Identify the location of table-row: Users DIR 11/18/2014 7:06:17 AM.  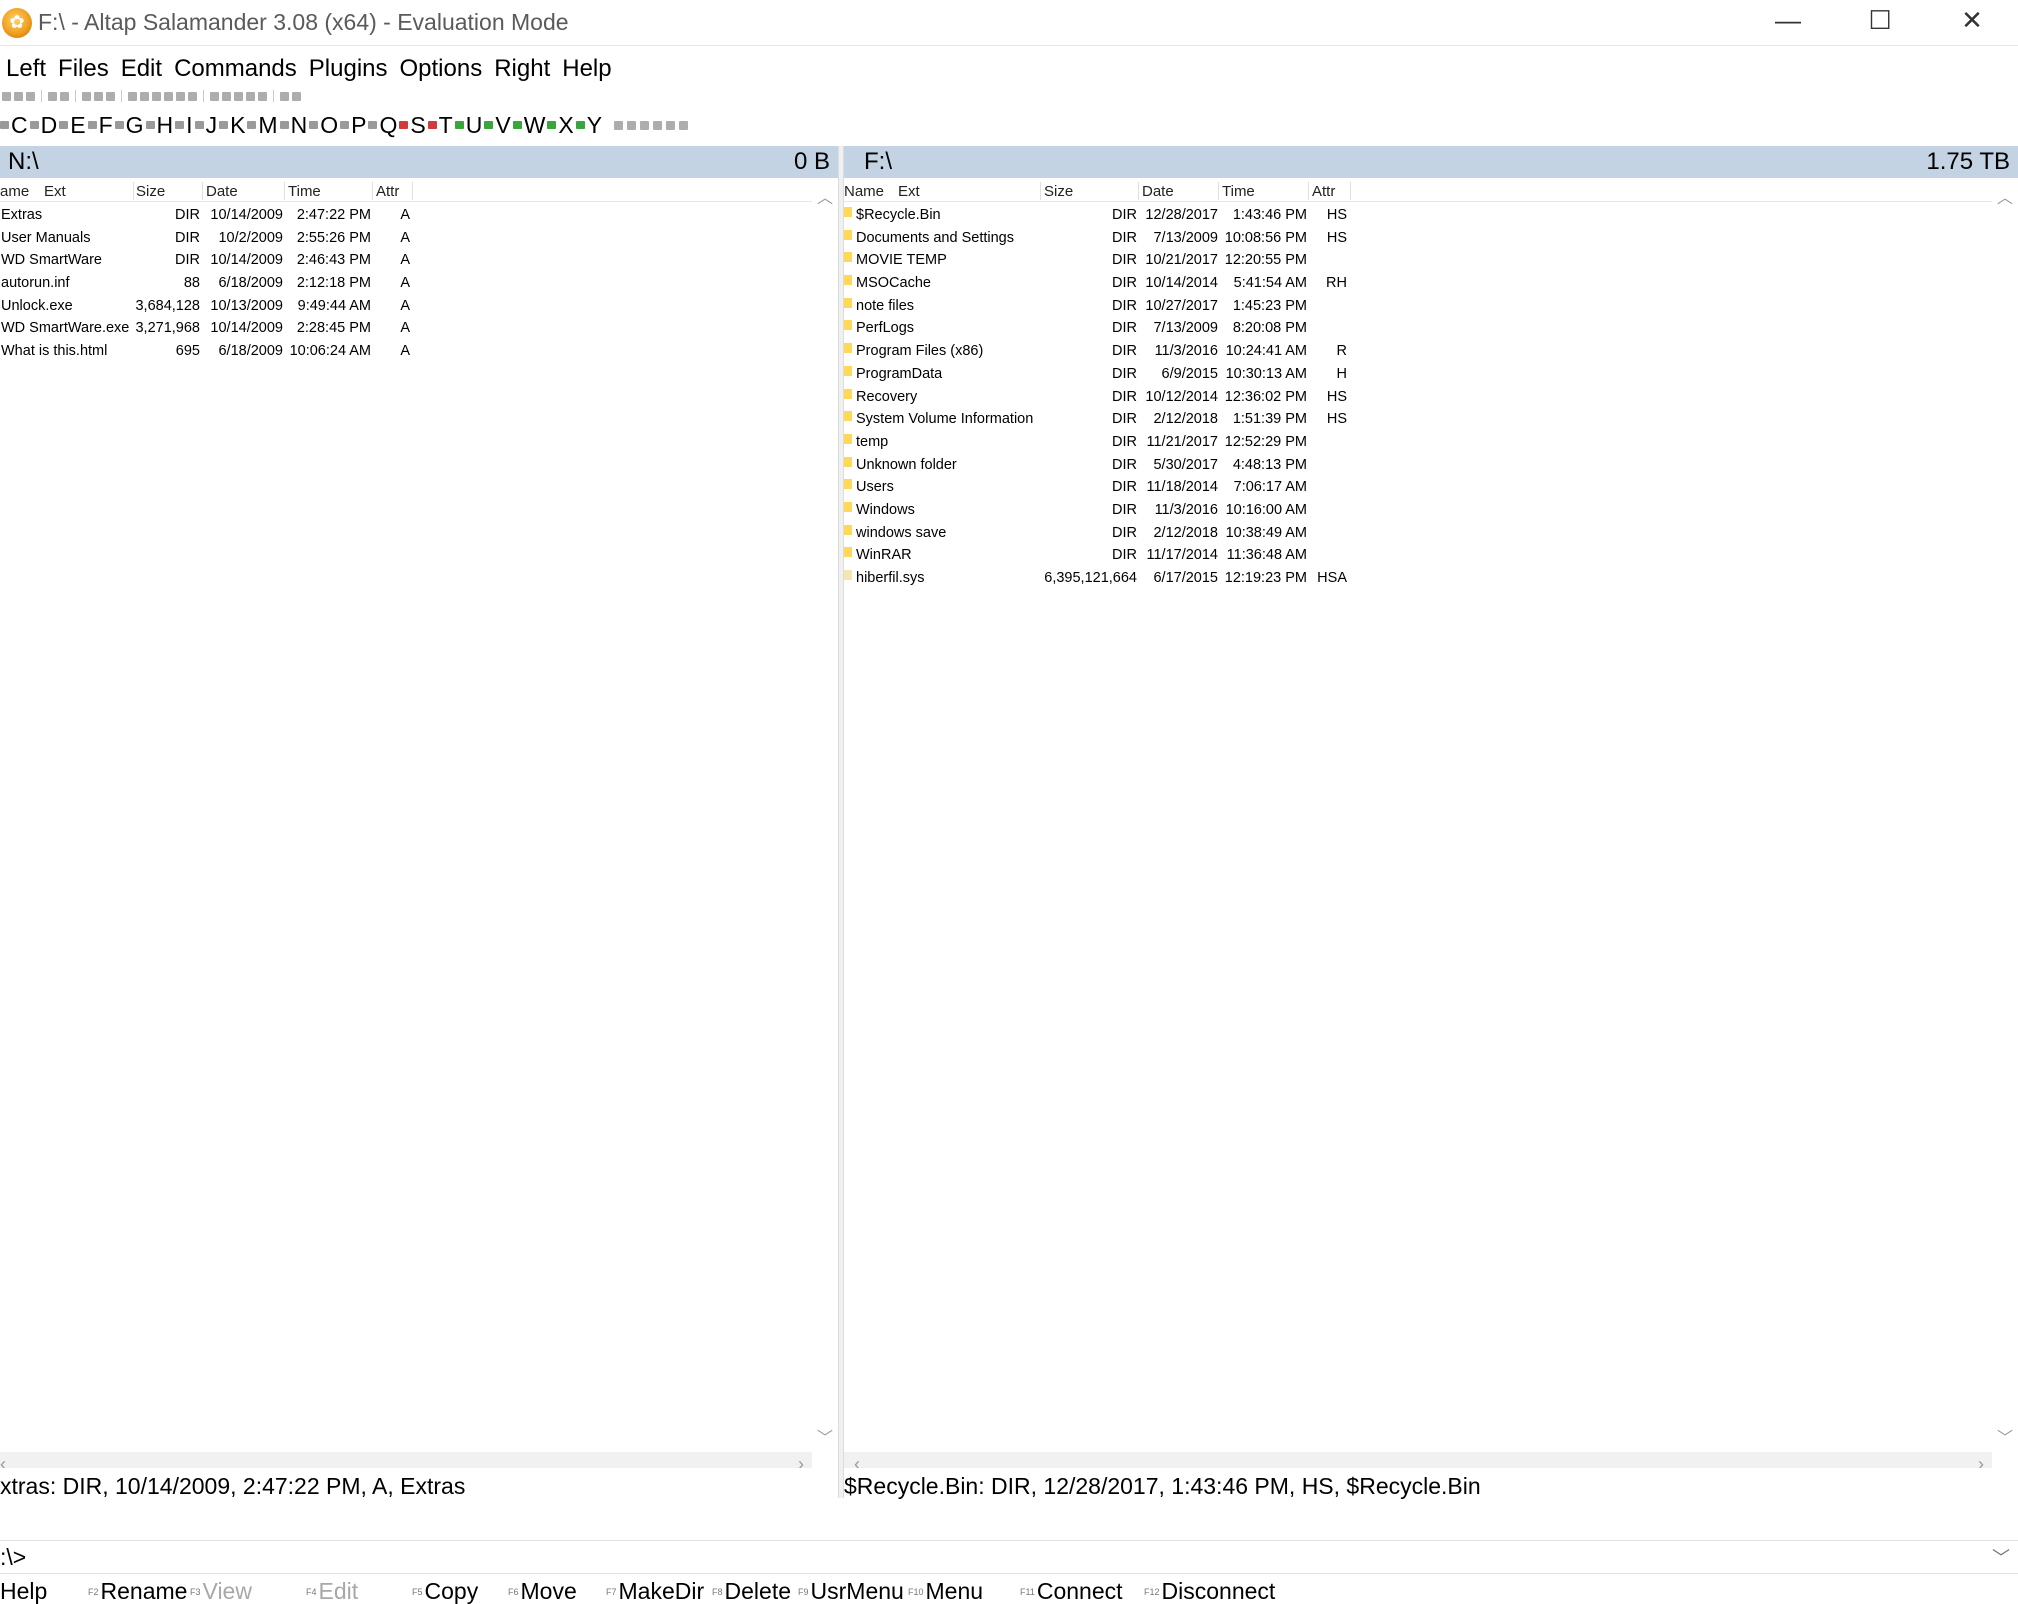
(1418, 487).